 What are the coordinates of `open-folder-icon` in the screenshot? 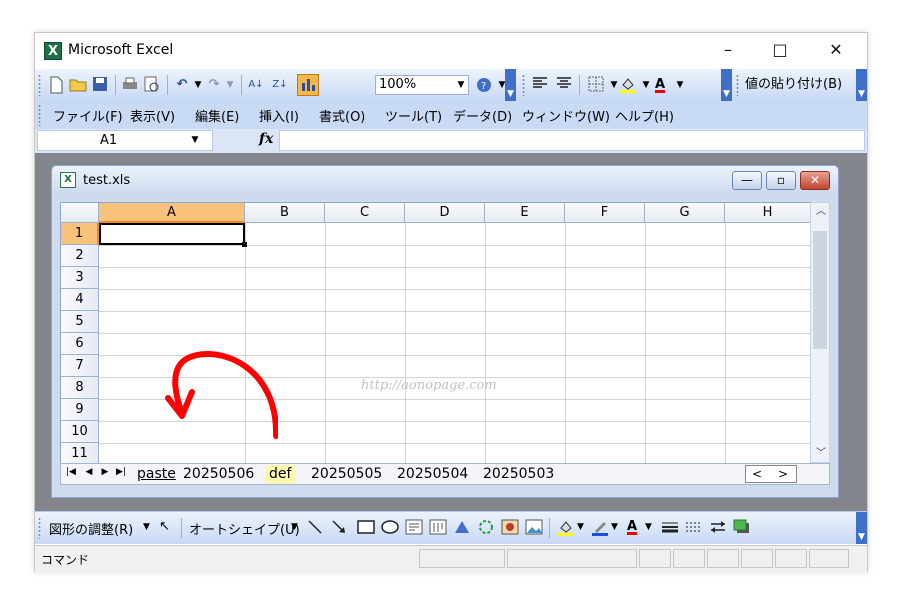 It's located at (78, 85).